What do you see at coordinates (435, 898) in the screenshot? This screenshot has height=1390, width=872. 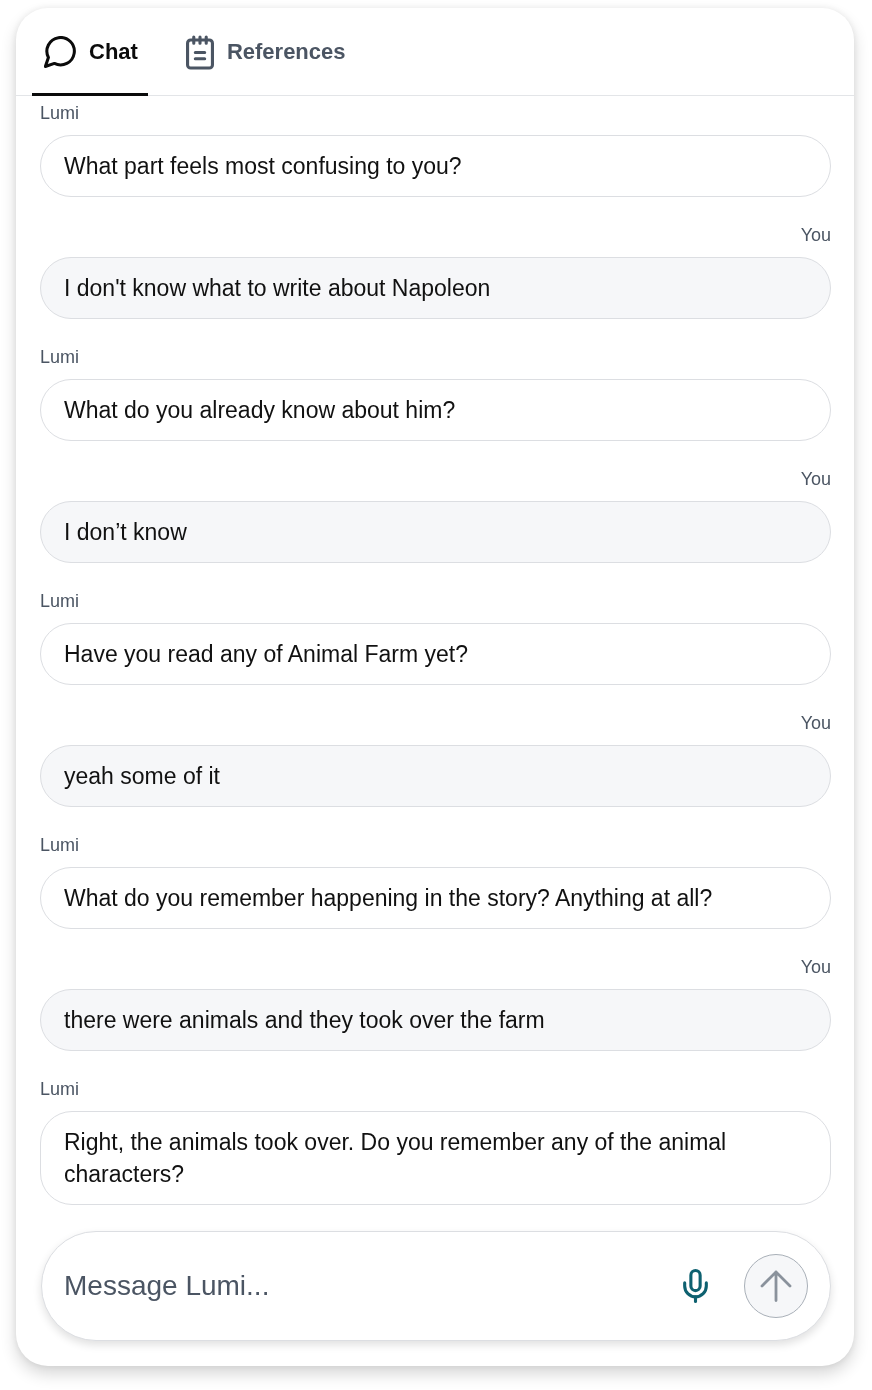 I see `message-bubble: What do you remember happening in the story? Anything at all?` at bounding box center [435, 898].